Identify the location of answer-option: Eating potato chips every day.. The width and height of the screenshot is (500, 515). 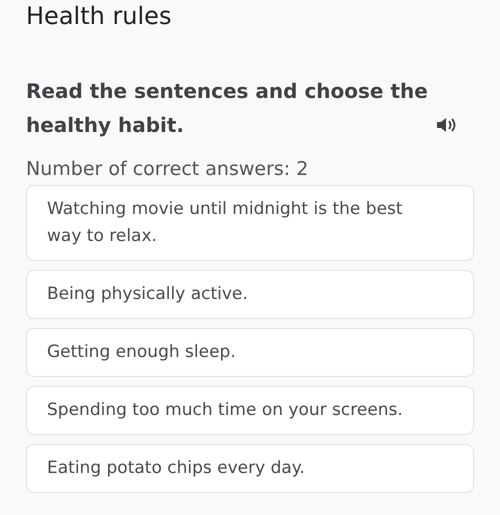
(250, 468).